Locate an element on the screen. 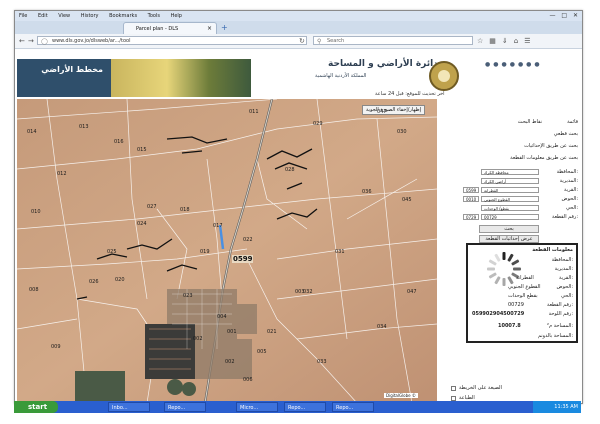 The image size is (600, 424). village-select: القطرانة is located at coordinates (510, 190).